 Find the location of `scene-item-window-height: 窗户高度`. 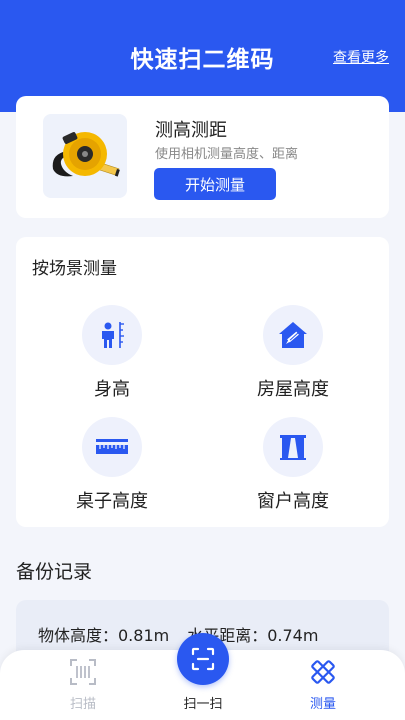

scene-item-window-height: 窗户高度 is located at coordinates (293, 472).